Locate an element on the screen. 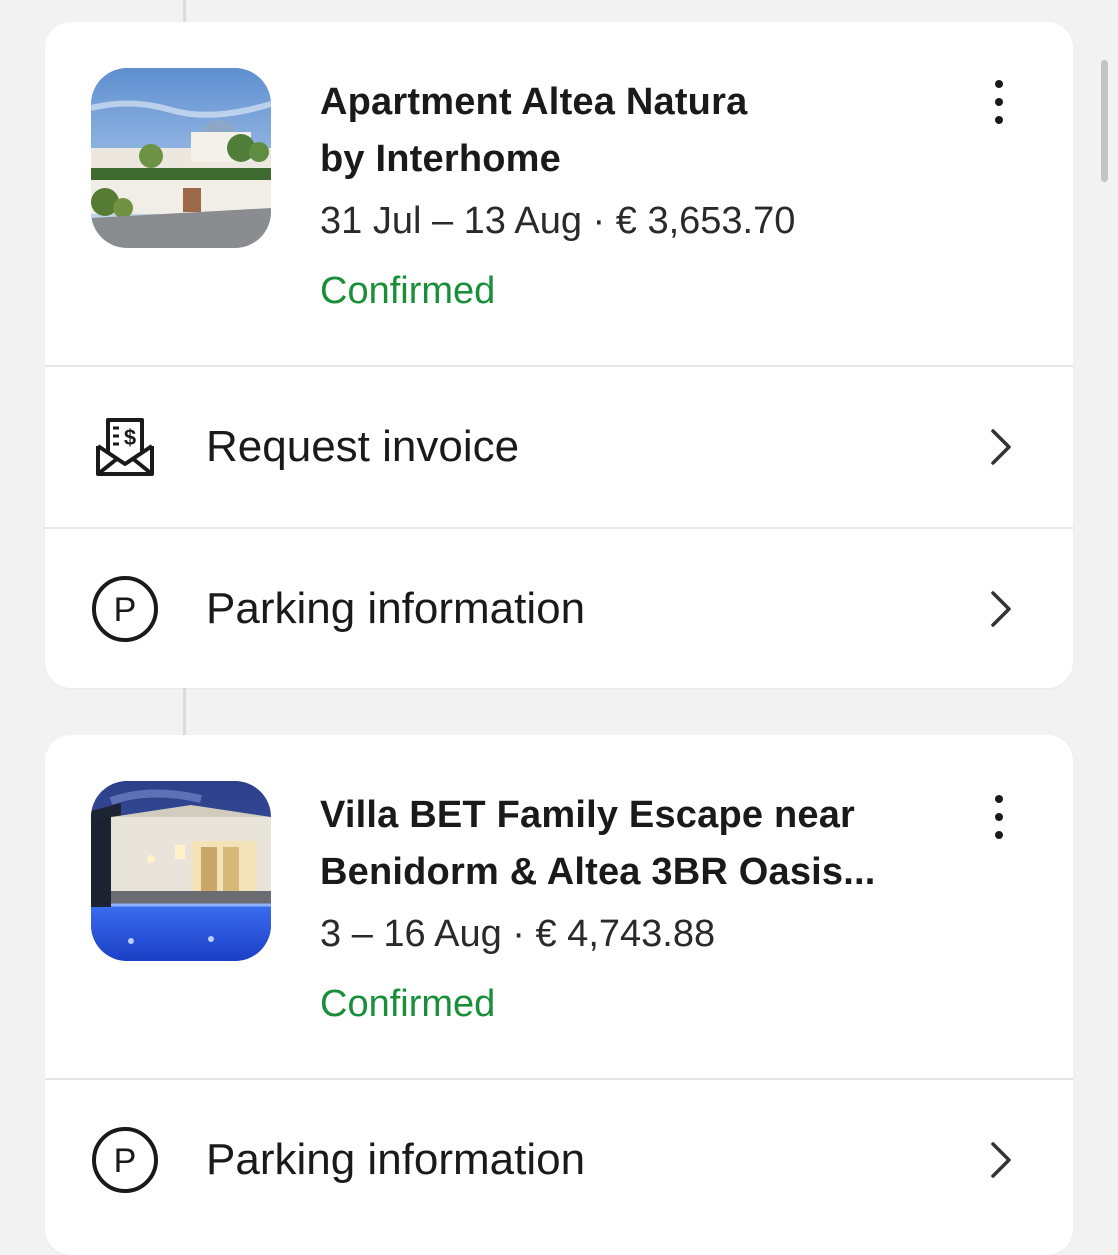 The width and height of the screenshot is (1118, 1255). scrollbar is located at coordinates (1104, 121).